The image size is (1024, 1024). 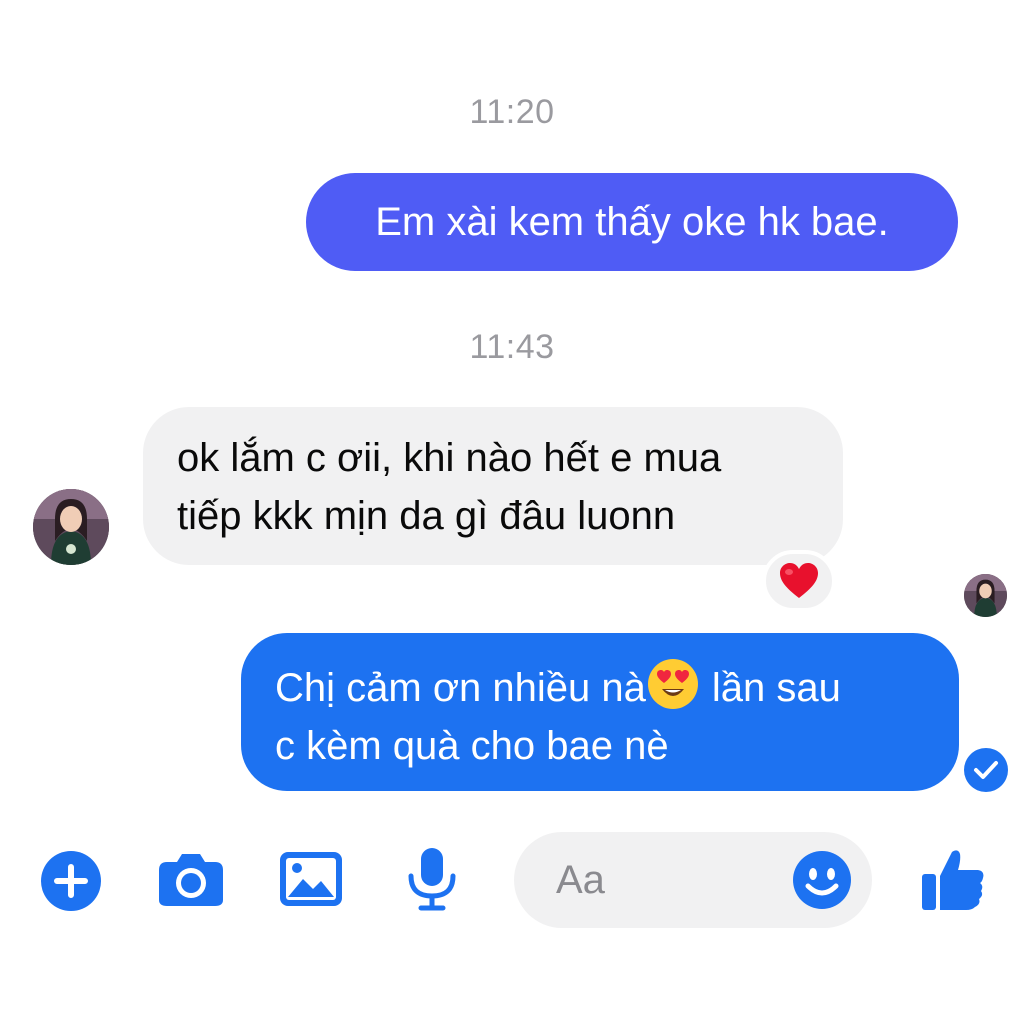 What do you see at coordinates (449, 458) in the screenshot?
I see `message-text-line: ok lắm c ơii, khi nào hết e mua` at bounding box center [449, 458].